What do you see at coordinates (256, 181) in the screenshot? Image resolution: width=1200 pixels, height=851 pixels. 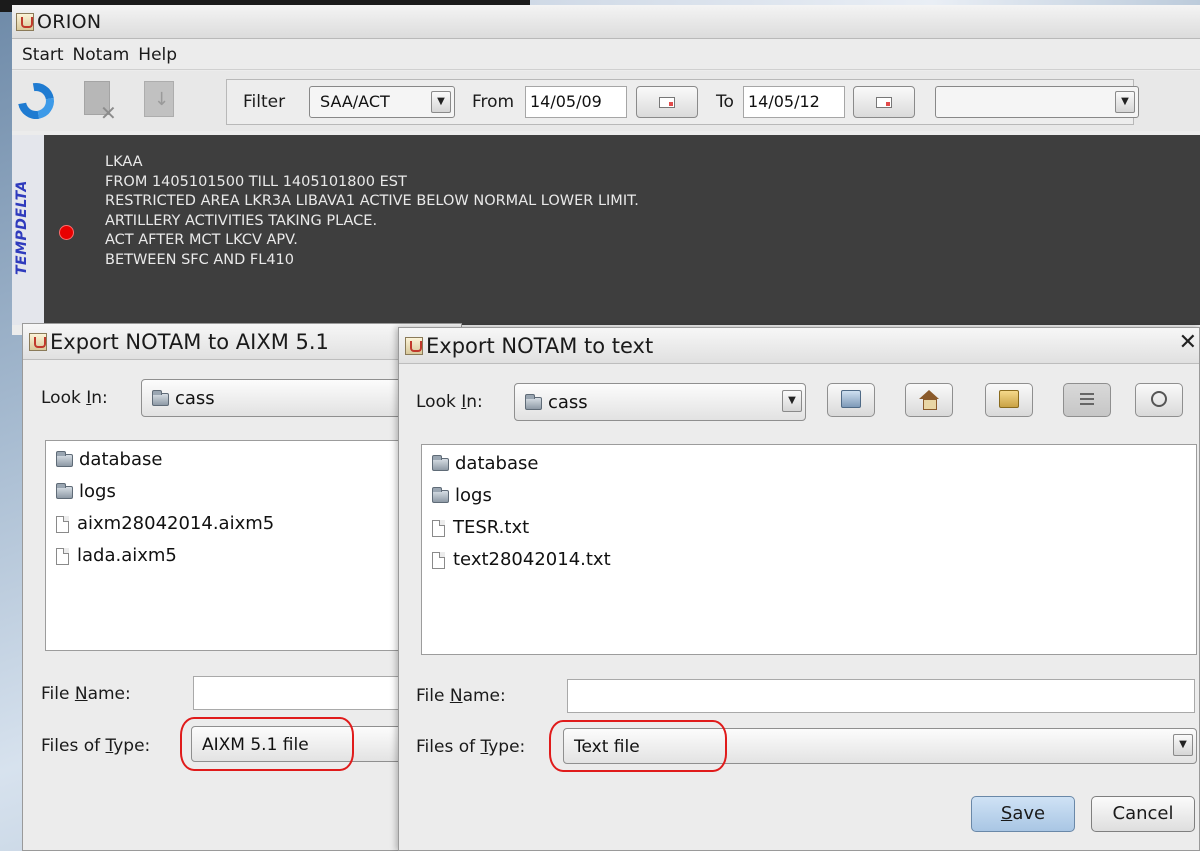 I see `notam-line: FROM 1405101500 TILL 1405101800 EST` at bounding box center [256, 181].